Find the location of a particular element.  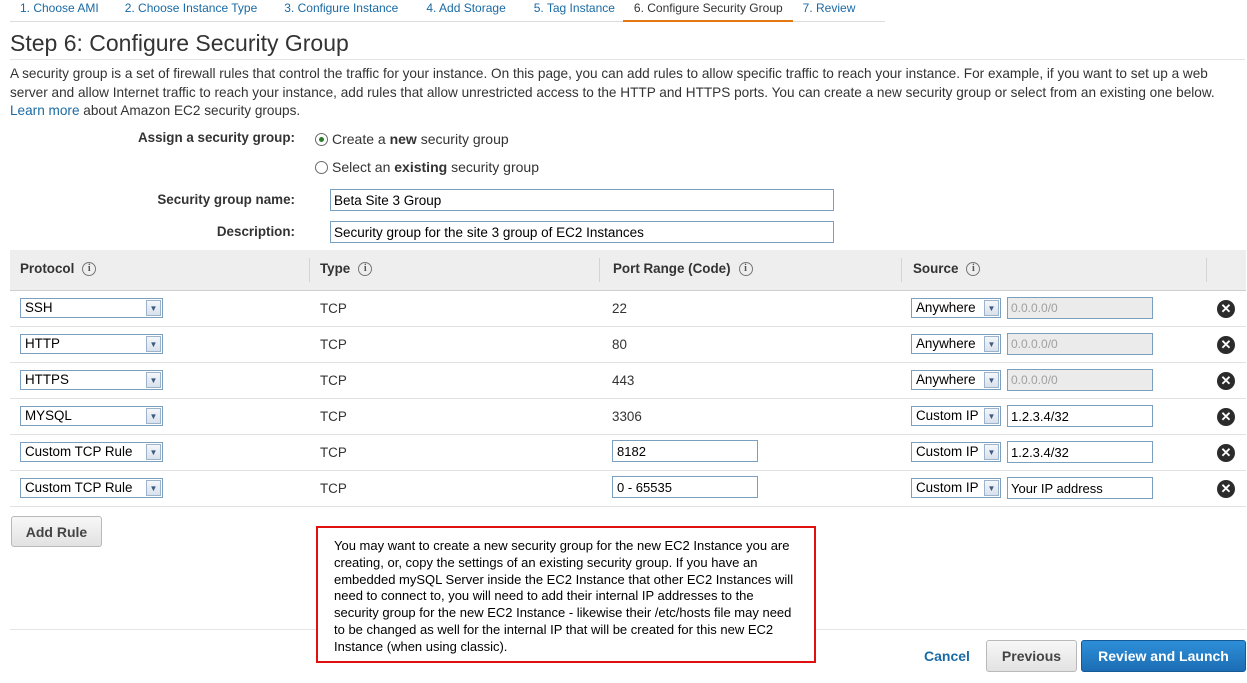

header-type-label: Type is located at coordinates (335, 268).